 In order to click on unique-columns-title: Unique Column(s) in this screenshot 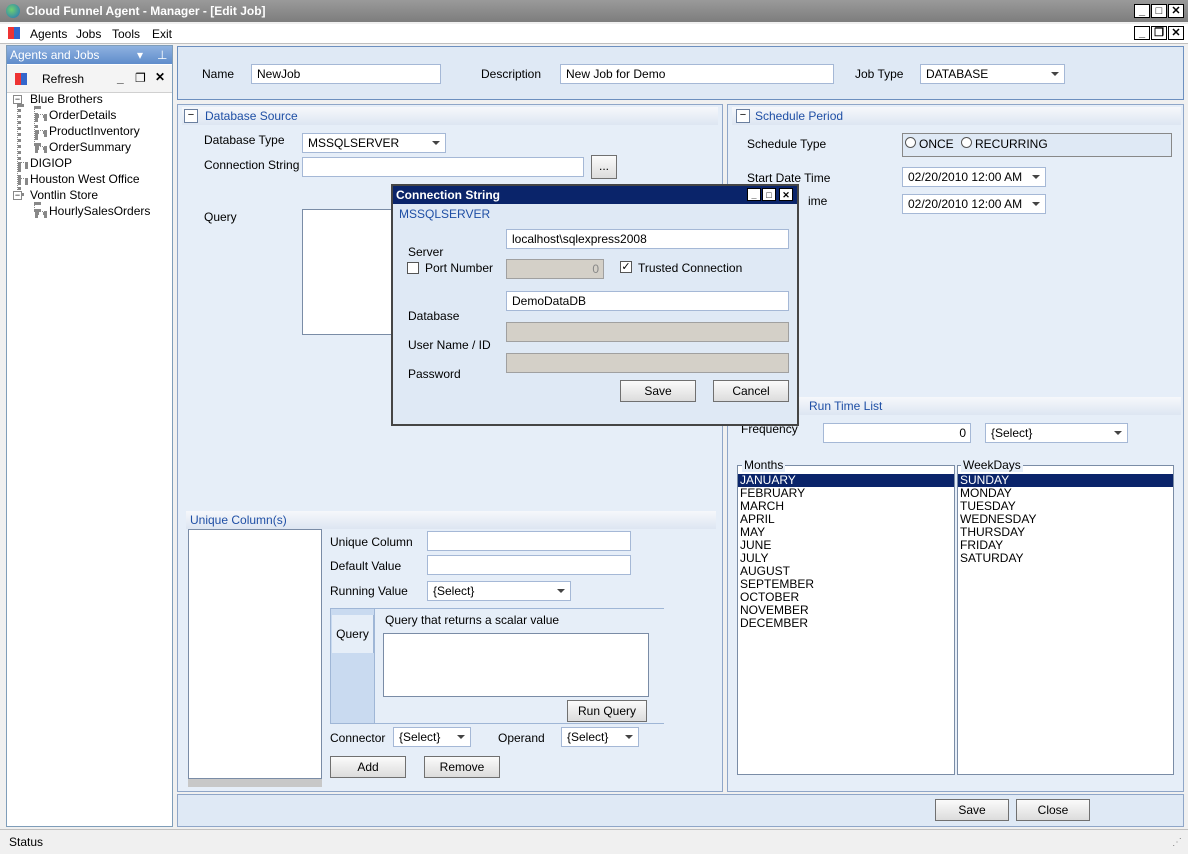, I will do `click(238, 520)`.